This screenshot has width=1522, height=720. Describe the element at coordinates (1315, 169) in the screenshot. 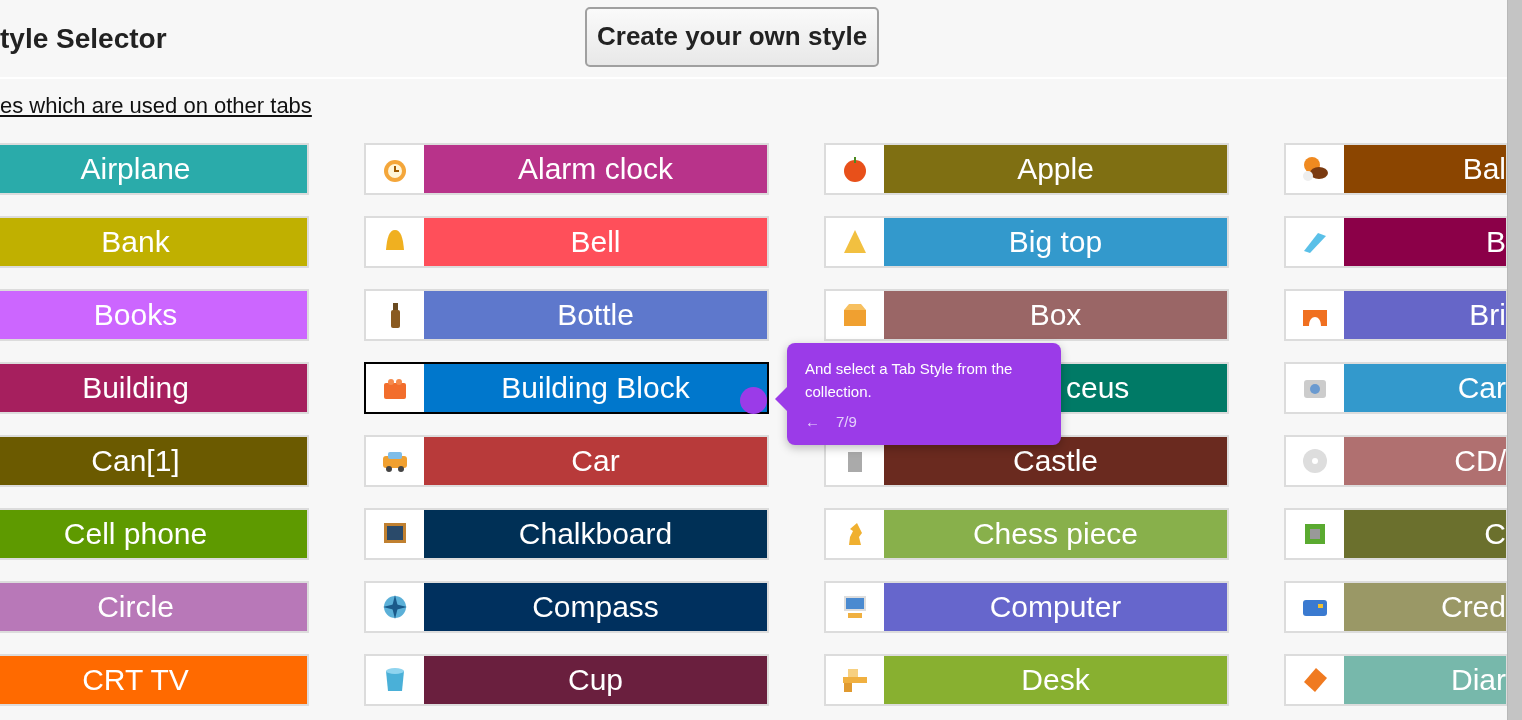

I see `balls-icon` at that location.